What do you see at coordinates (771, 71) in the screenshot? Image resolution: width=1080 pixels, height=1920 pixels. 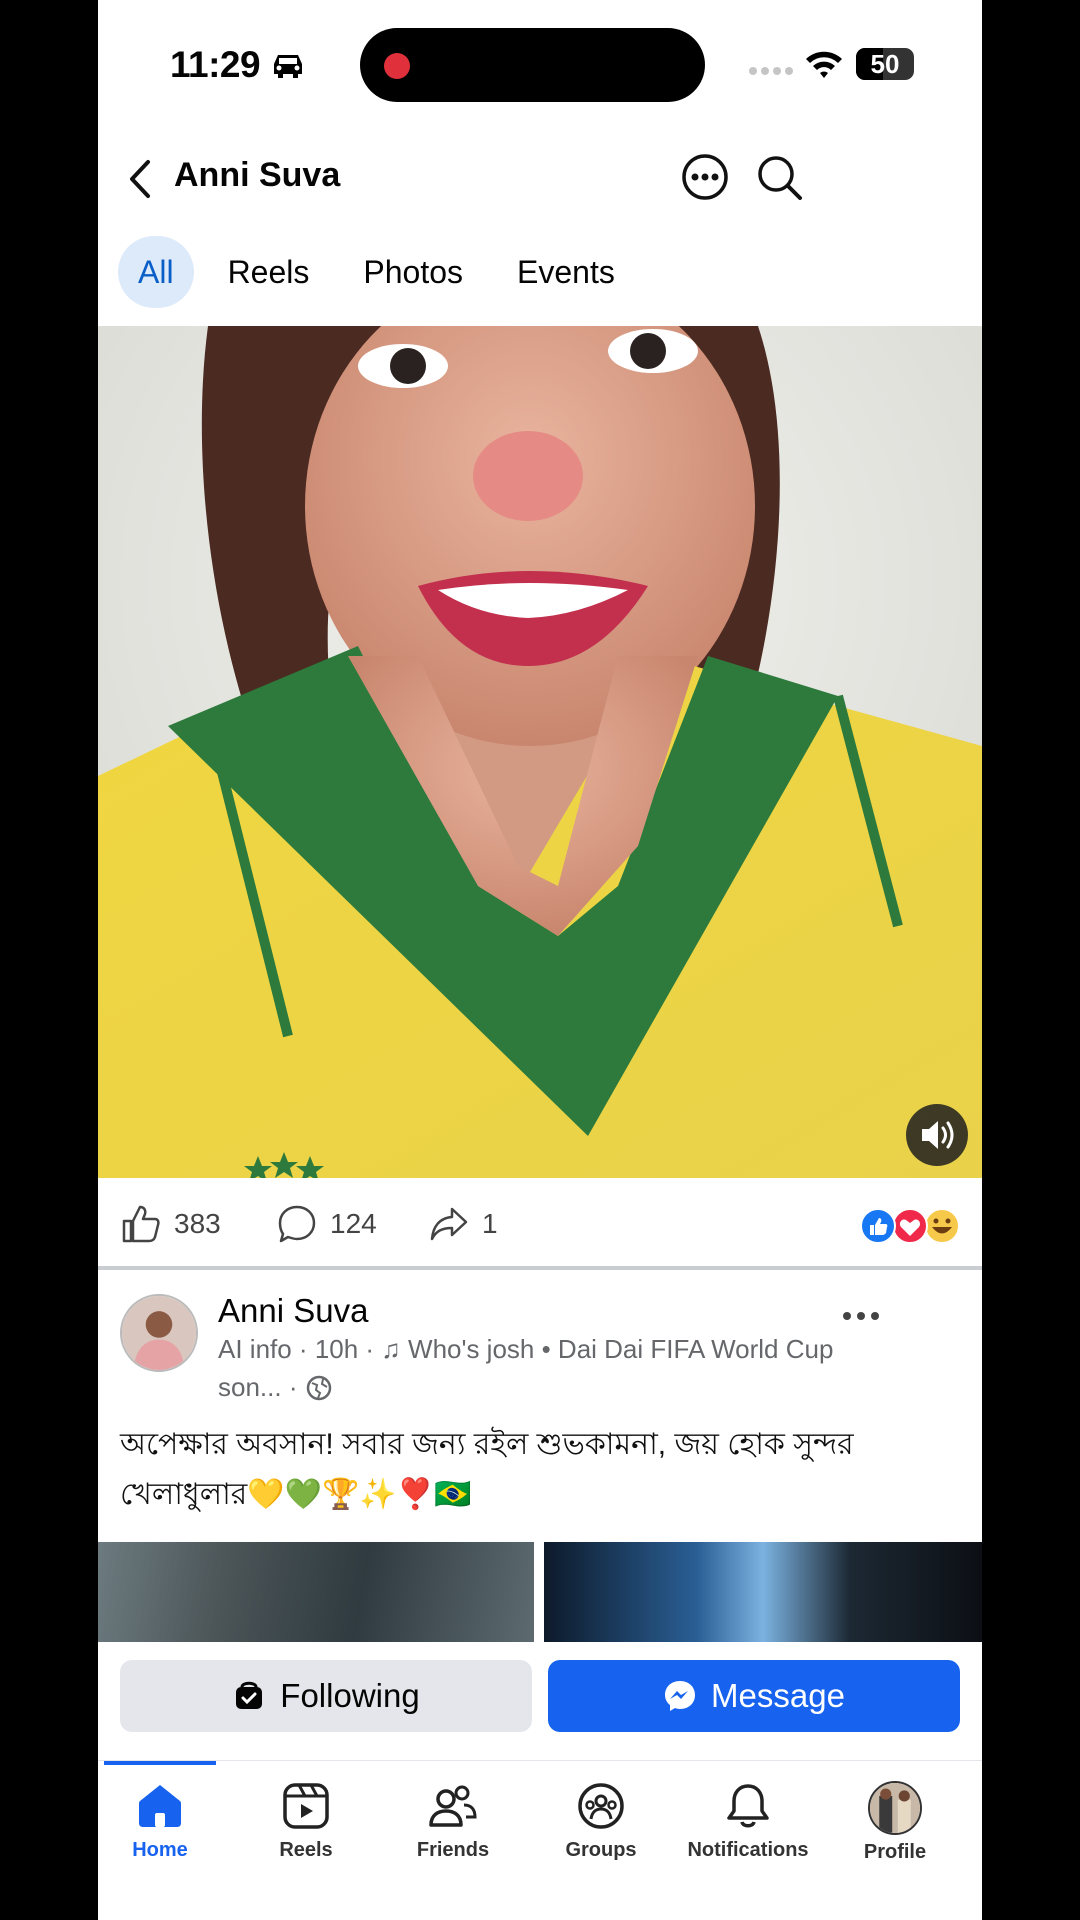 I see `cellular-signal-icon` at bounding box center [771, 71].